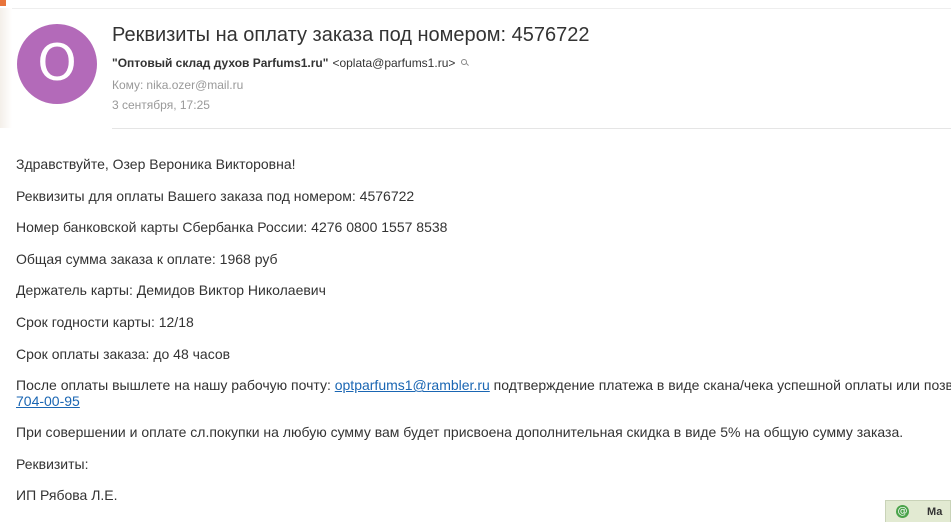  I want to click on ip-line: ИП Рябова Л.Е., so click(67, 495).